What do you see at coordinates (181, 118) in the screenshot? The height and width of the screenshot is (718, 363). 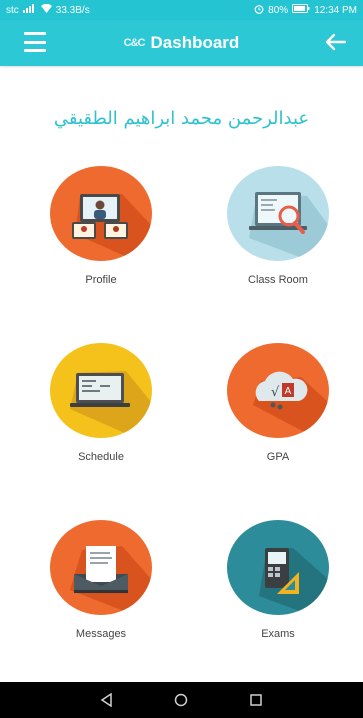 I see `user-name: عبدالرحمن محمد ابراهيم الطقيقي` at bounding box center [181, 118].